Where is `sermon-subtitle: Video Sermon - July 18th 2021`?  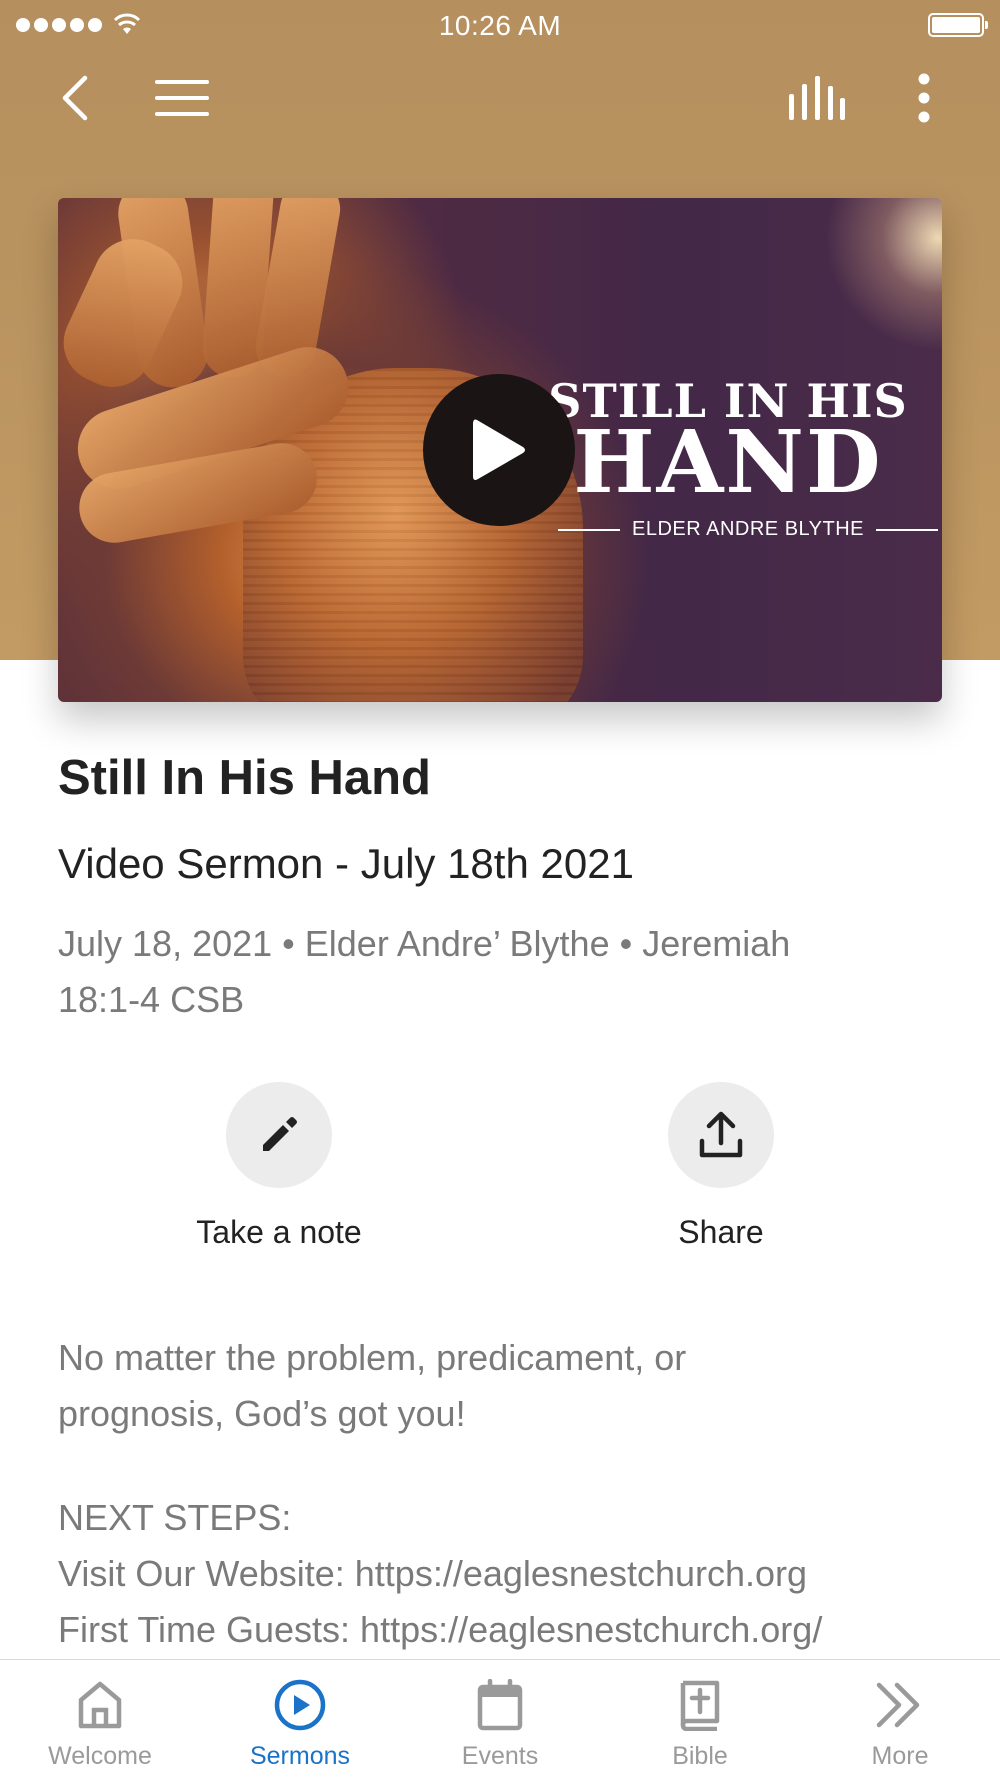
sermon-subtitle: Video Sermon - July 18th 2021 is located at coordinates (346, 863).